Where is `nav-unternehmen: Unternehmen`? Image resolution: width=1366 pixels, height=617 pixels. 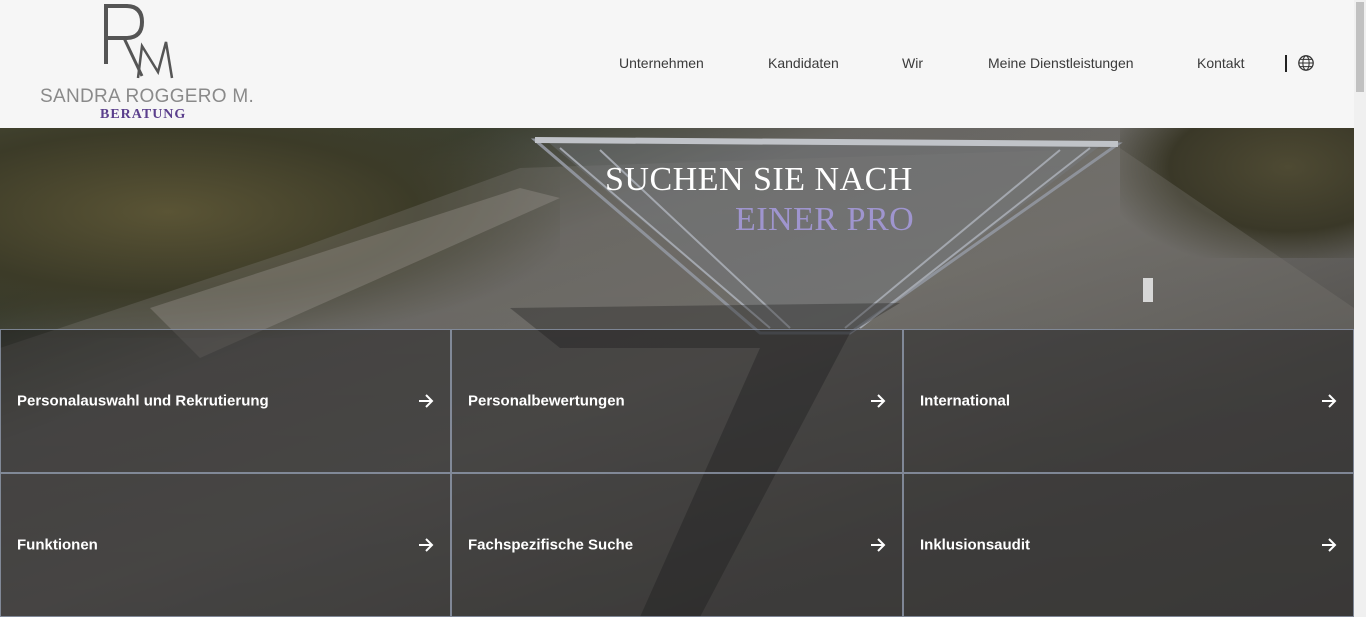
nav-unternehmen: Unternehmen is located at coordinates (661, 63).